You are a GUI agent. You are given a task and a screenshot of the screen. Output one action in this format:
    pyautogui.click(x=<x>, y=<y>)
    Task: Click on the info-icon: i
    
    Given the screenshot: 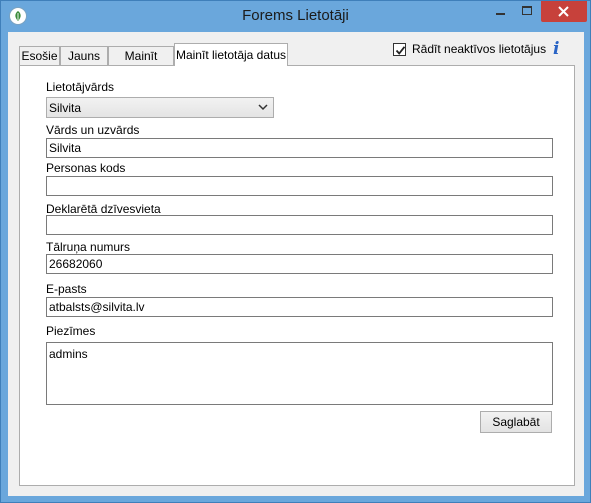 What is the action you would take?
    pyautogui.click(x=559, y=49)
    